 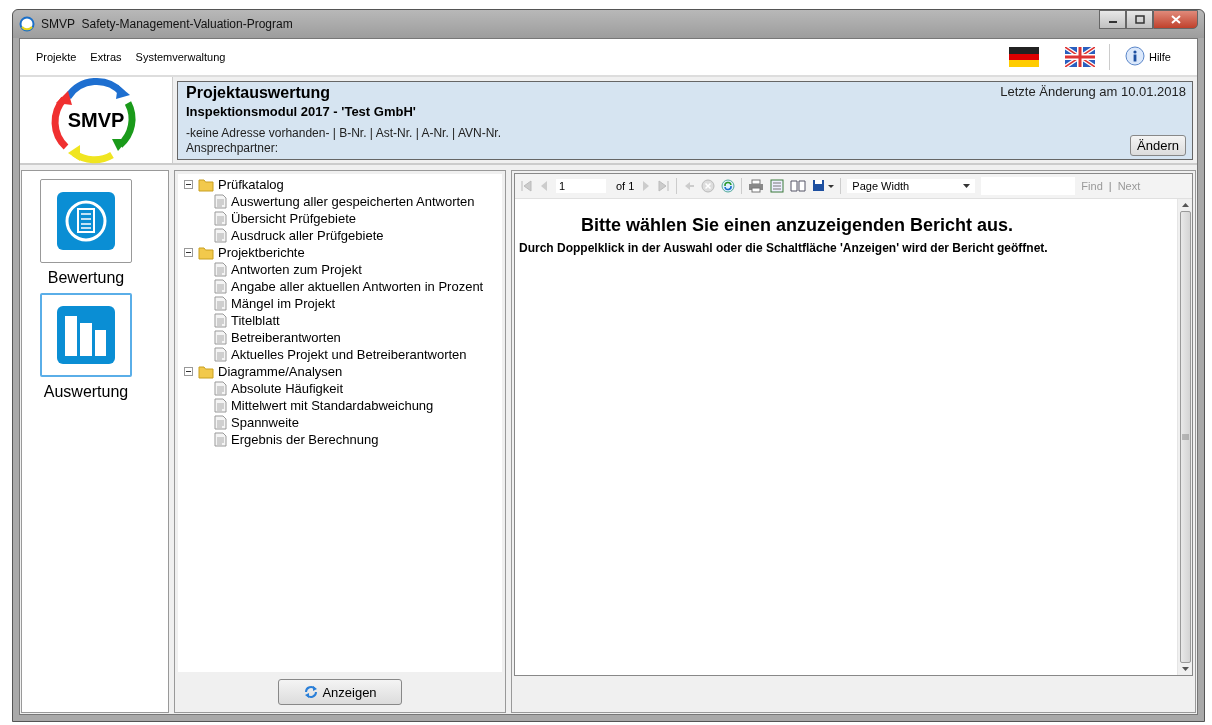 I want to click on maximize-icon, so click(x=1139, y=19).